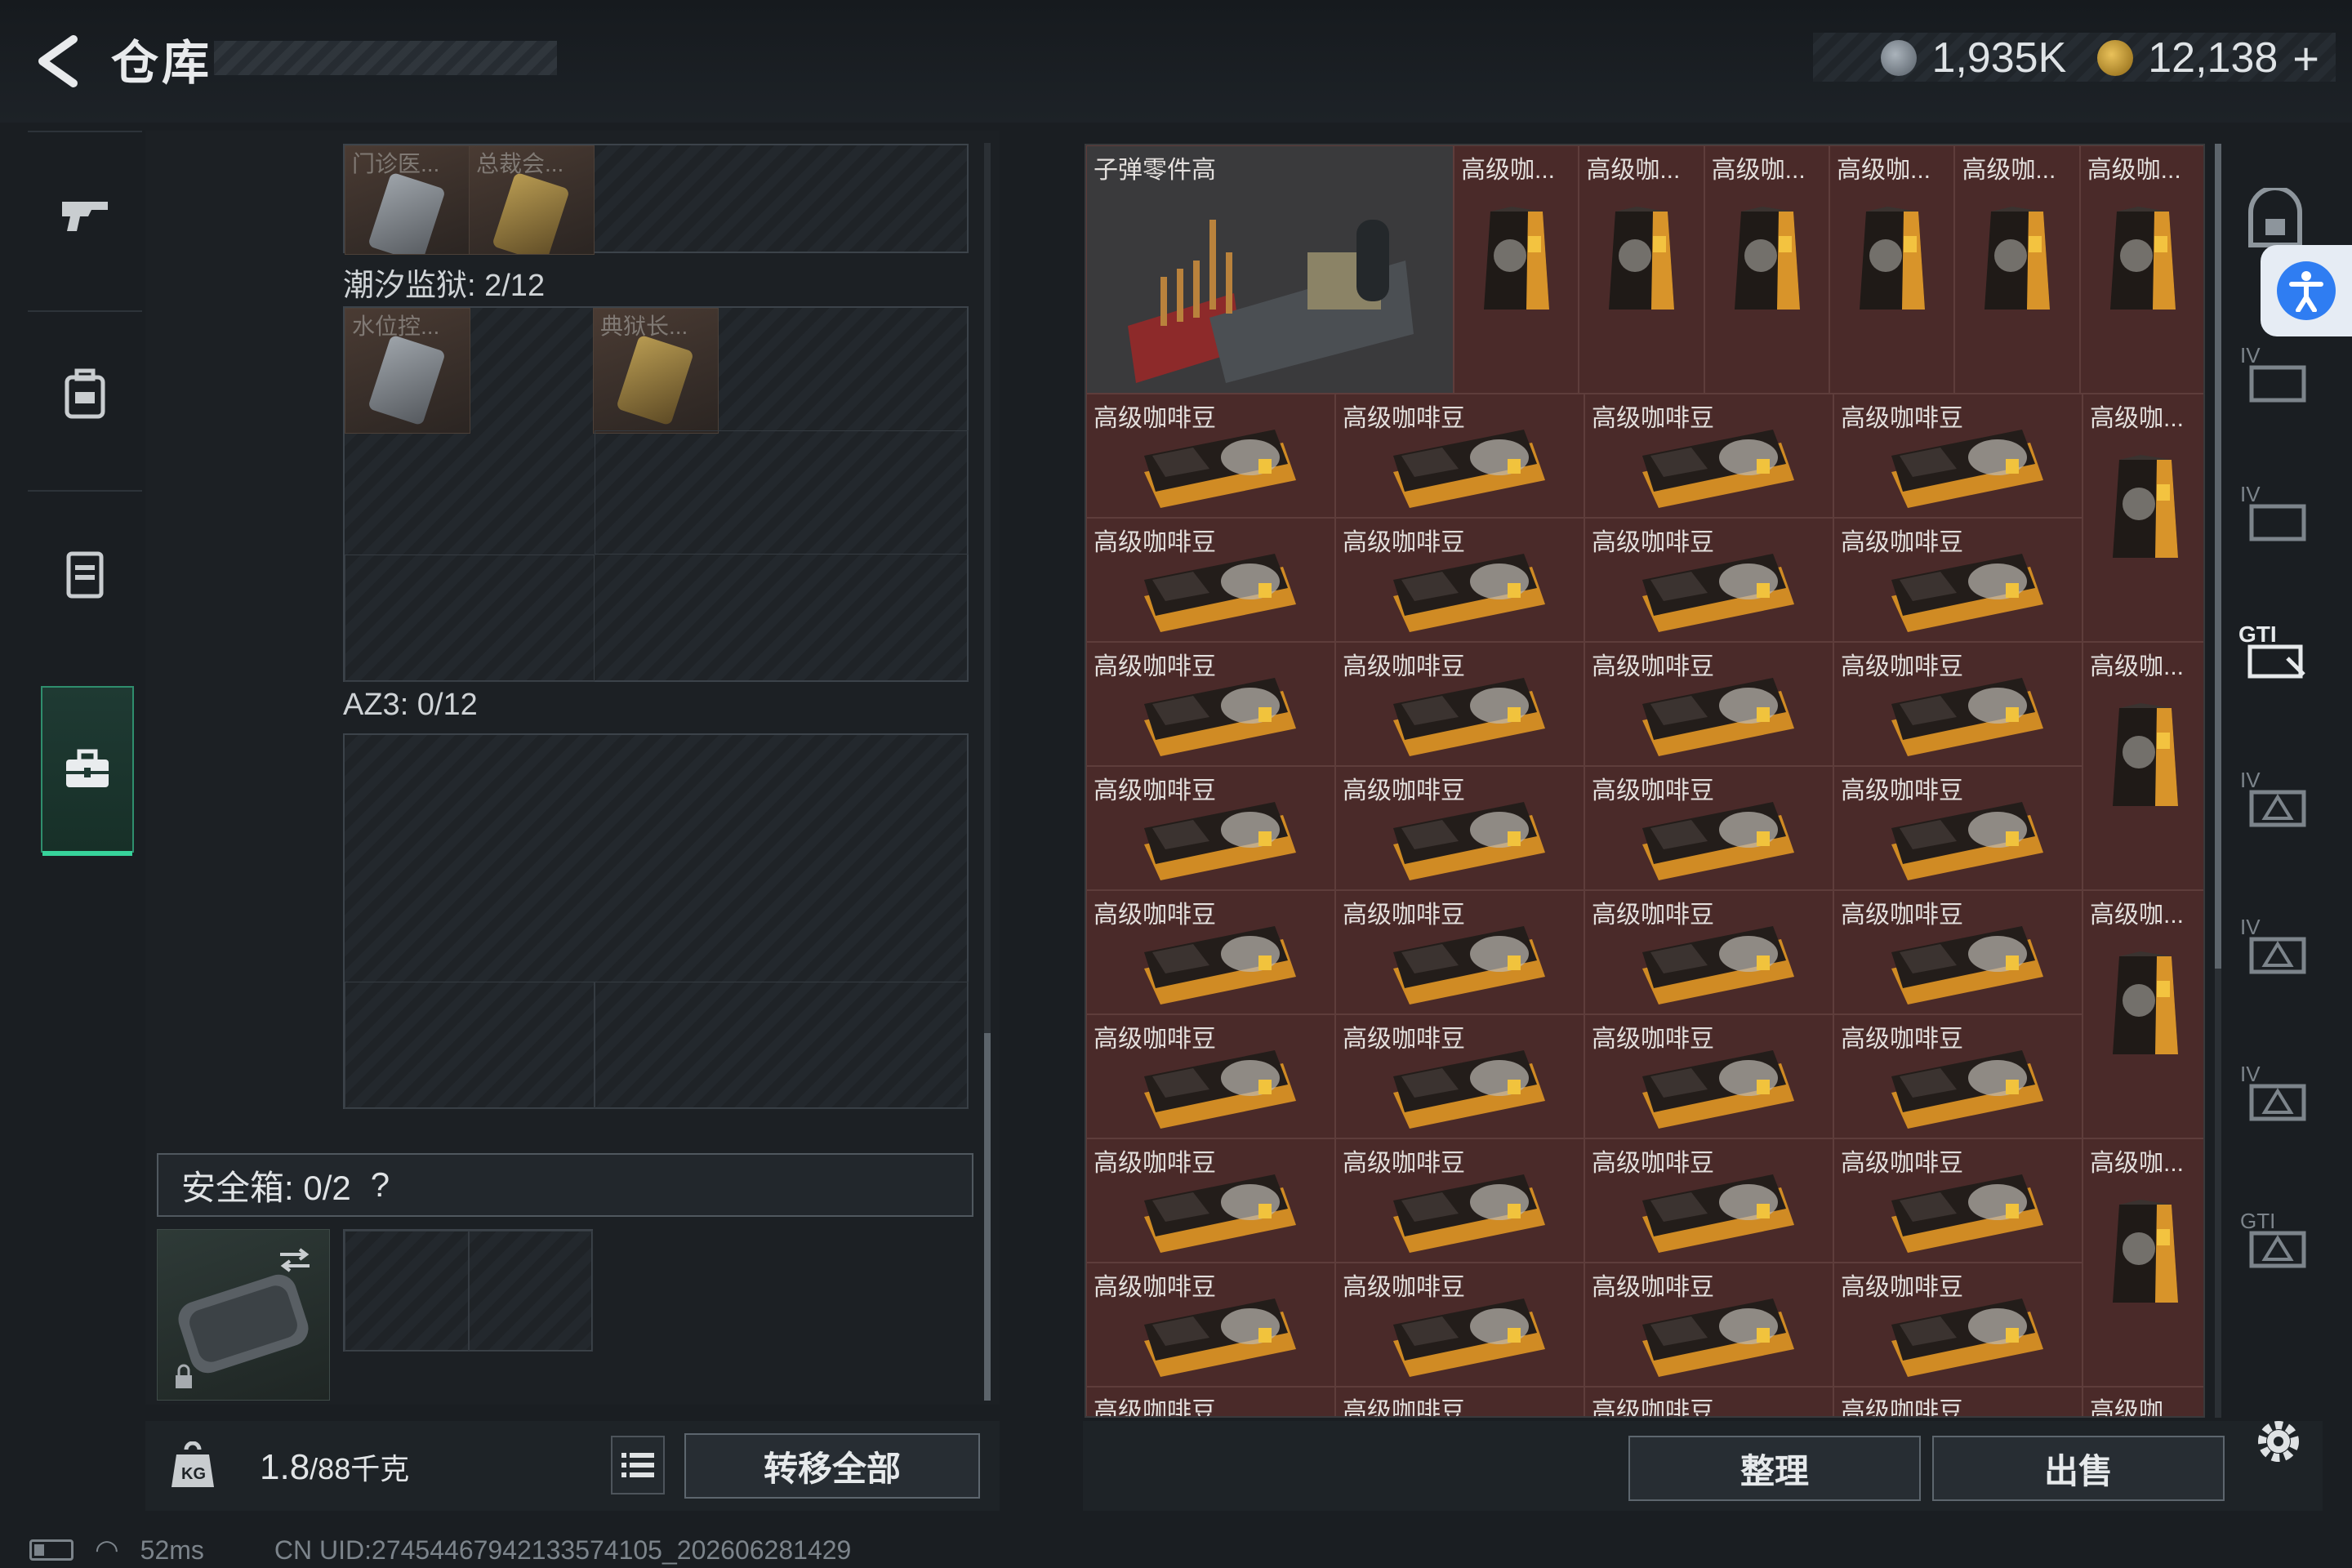 Image resolution: width=2352 pixels, height=1568 pixels. I want to click on backpack-scrollbar, so click(987, 772).